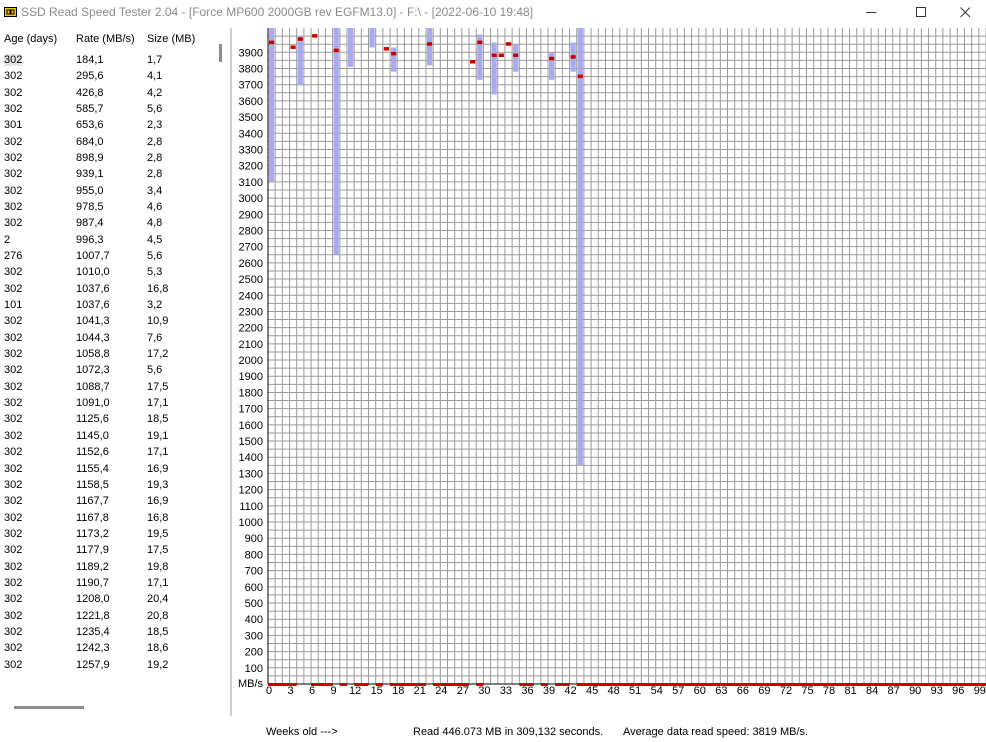  Describe the element at coordinates (107, 60) in the screenshot. I see `table-row: 302 184,1 1,7` at that location.